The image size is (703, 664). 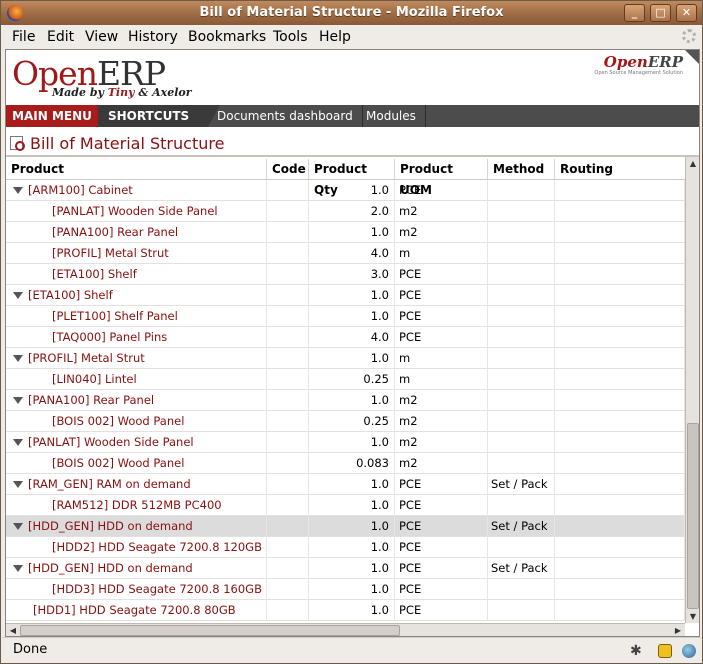 I want to click on table-row: [PLET100] Shelf Panel 1.0 PCE, so click(x=345, y=316).